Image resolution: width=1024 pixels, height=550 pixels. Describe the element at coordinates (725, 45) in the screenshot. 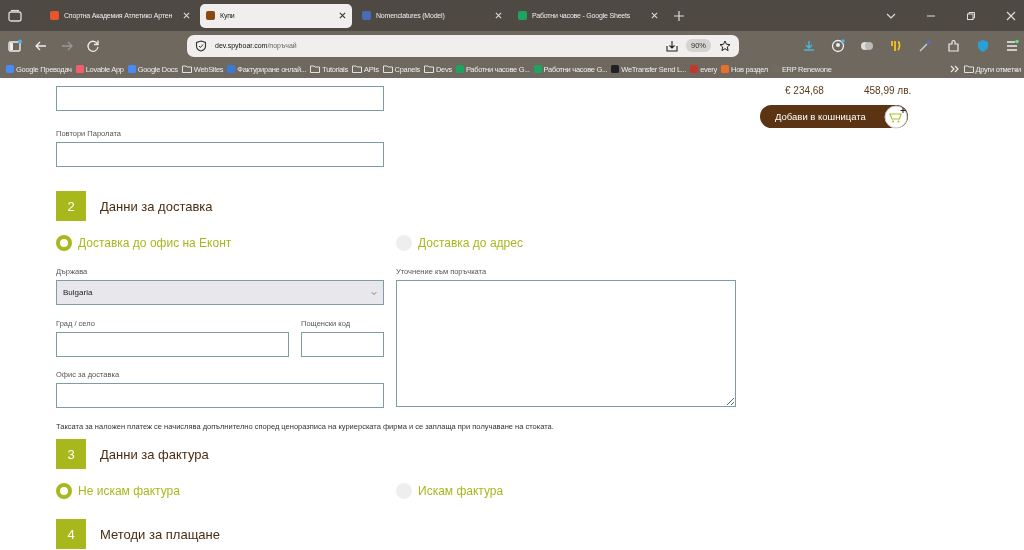

I see `star-icon` at that location.